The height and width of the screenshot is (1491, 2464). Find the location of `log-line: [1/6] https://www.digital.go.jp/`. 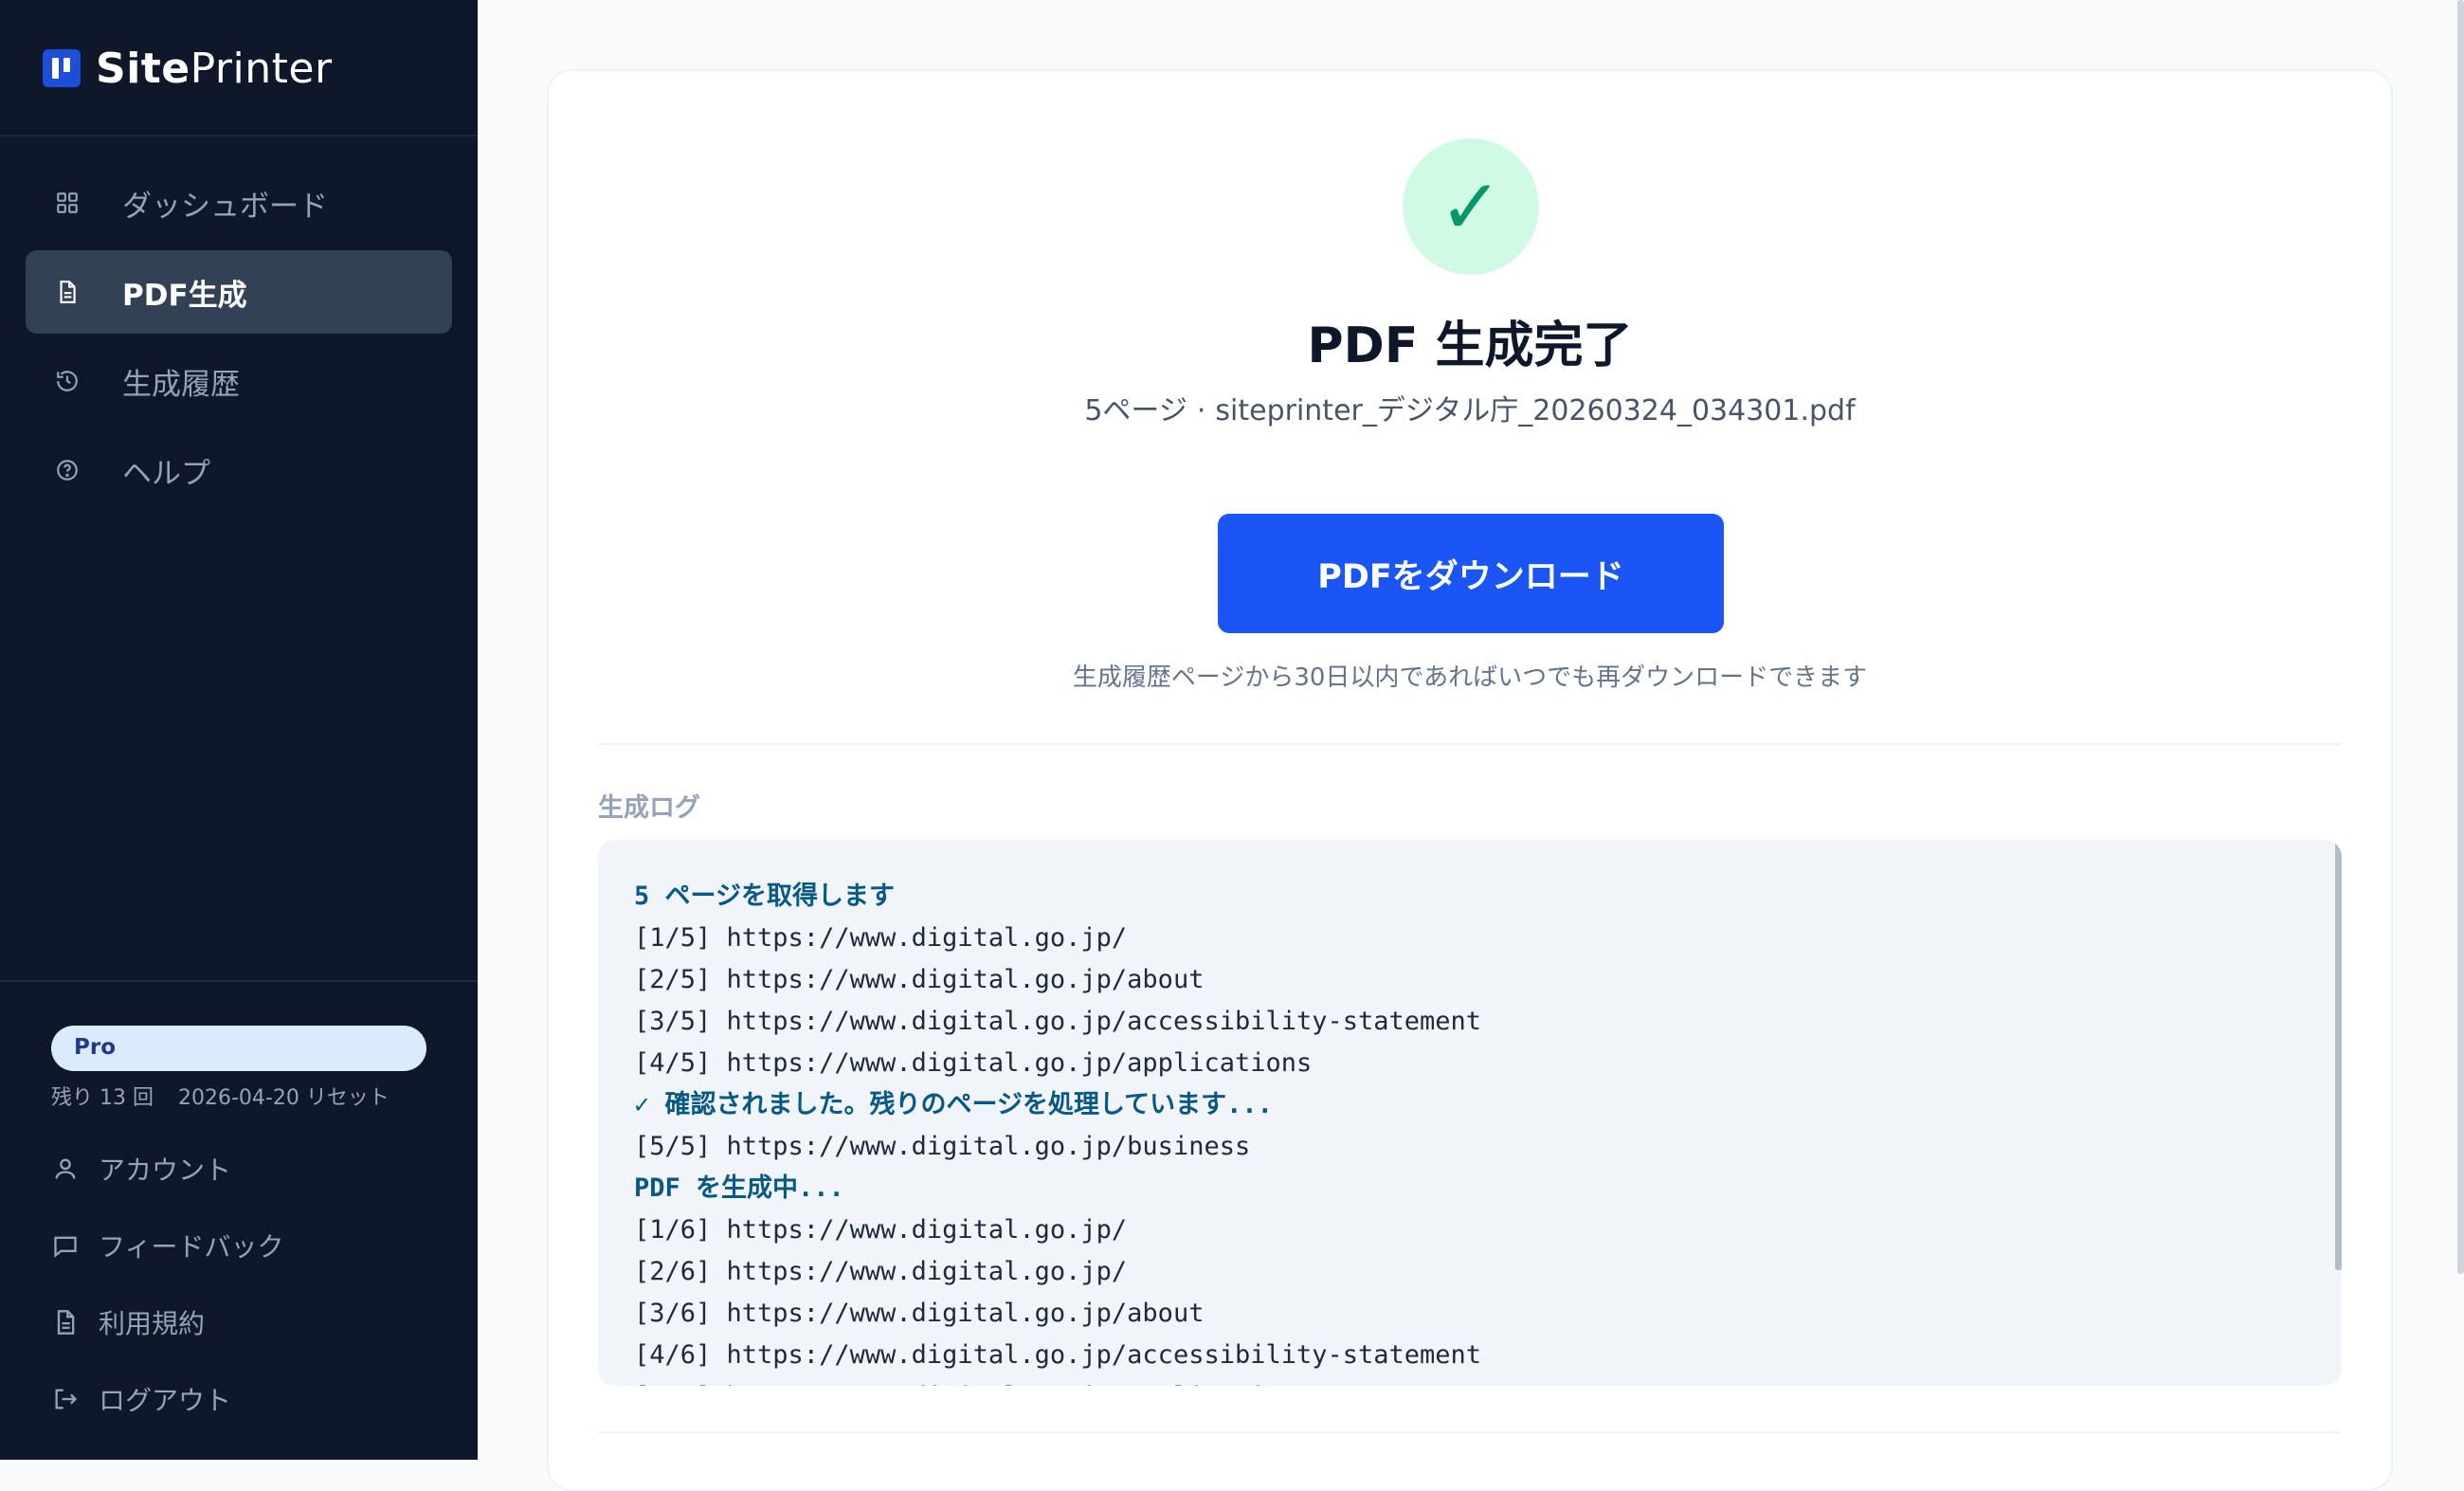

log-line: [1/6] https://www.digital.go.jp/ is located at coordinates (881, 1230).